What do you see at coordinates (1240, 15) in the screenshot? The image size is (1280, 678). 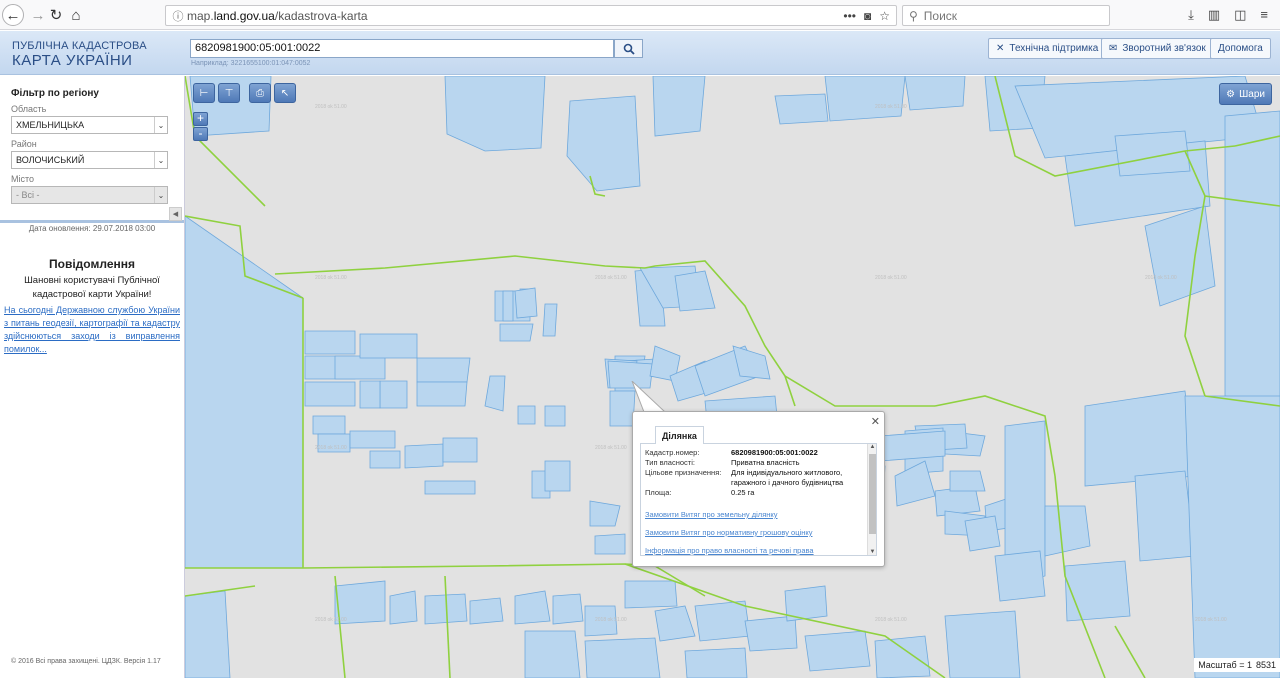 I see `sidebar-icon: ◫` at bounding box center [1240, 15].